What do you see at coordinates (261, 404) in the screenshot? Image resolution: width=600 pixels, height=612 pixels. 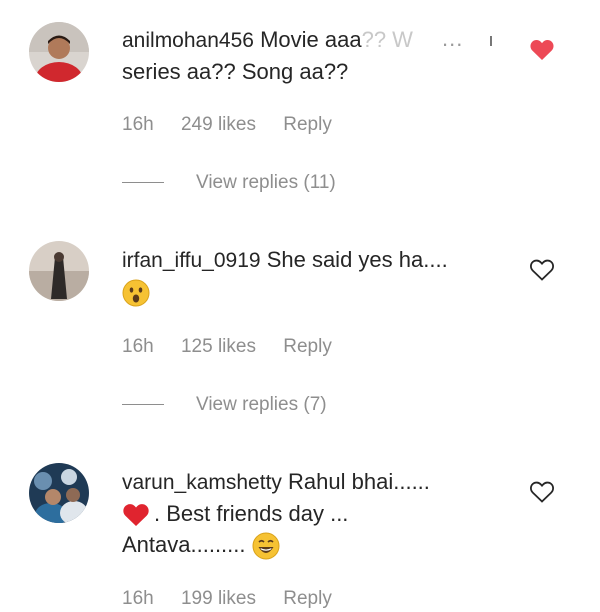 I see `view-replies-label: View replies (7)` at bounding box center [261, 404].